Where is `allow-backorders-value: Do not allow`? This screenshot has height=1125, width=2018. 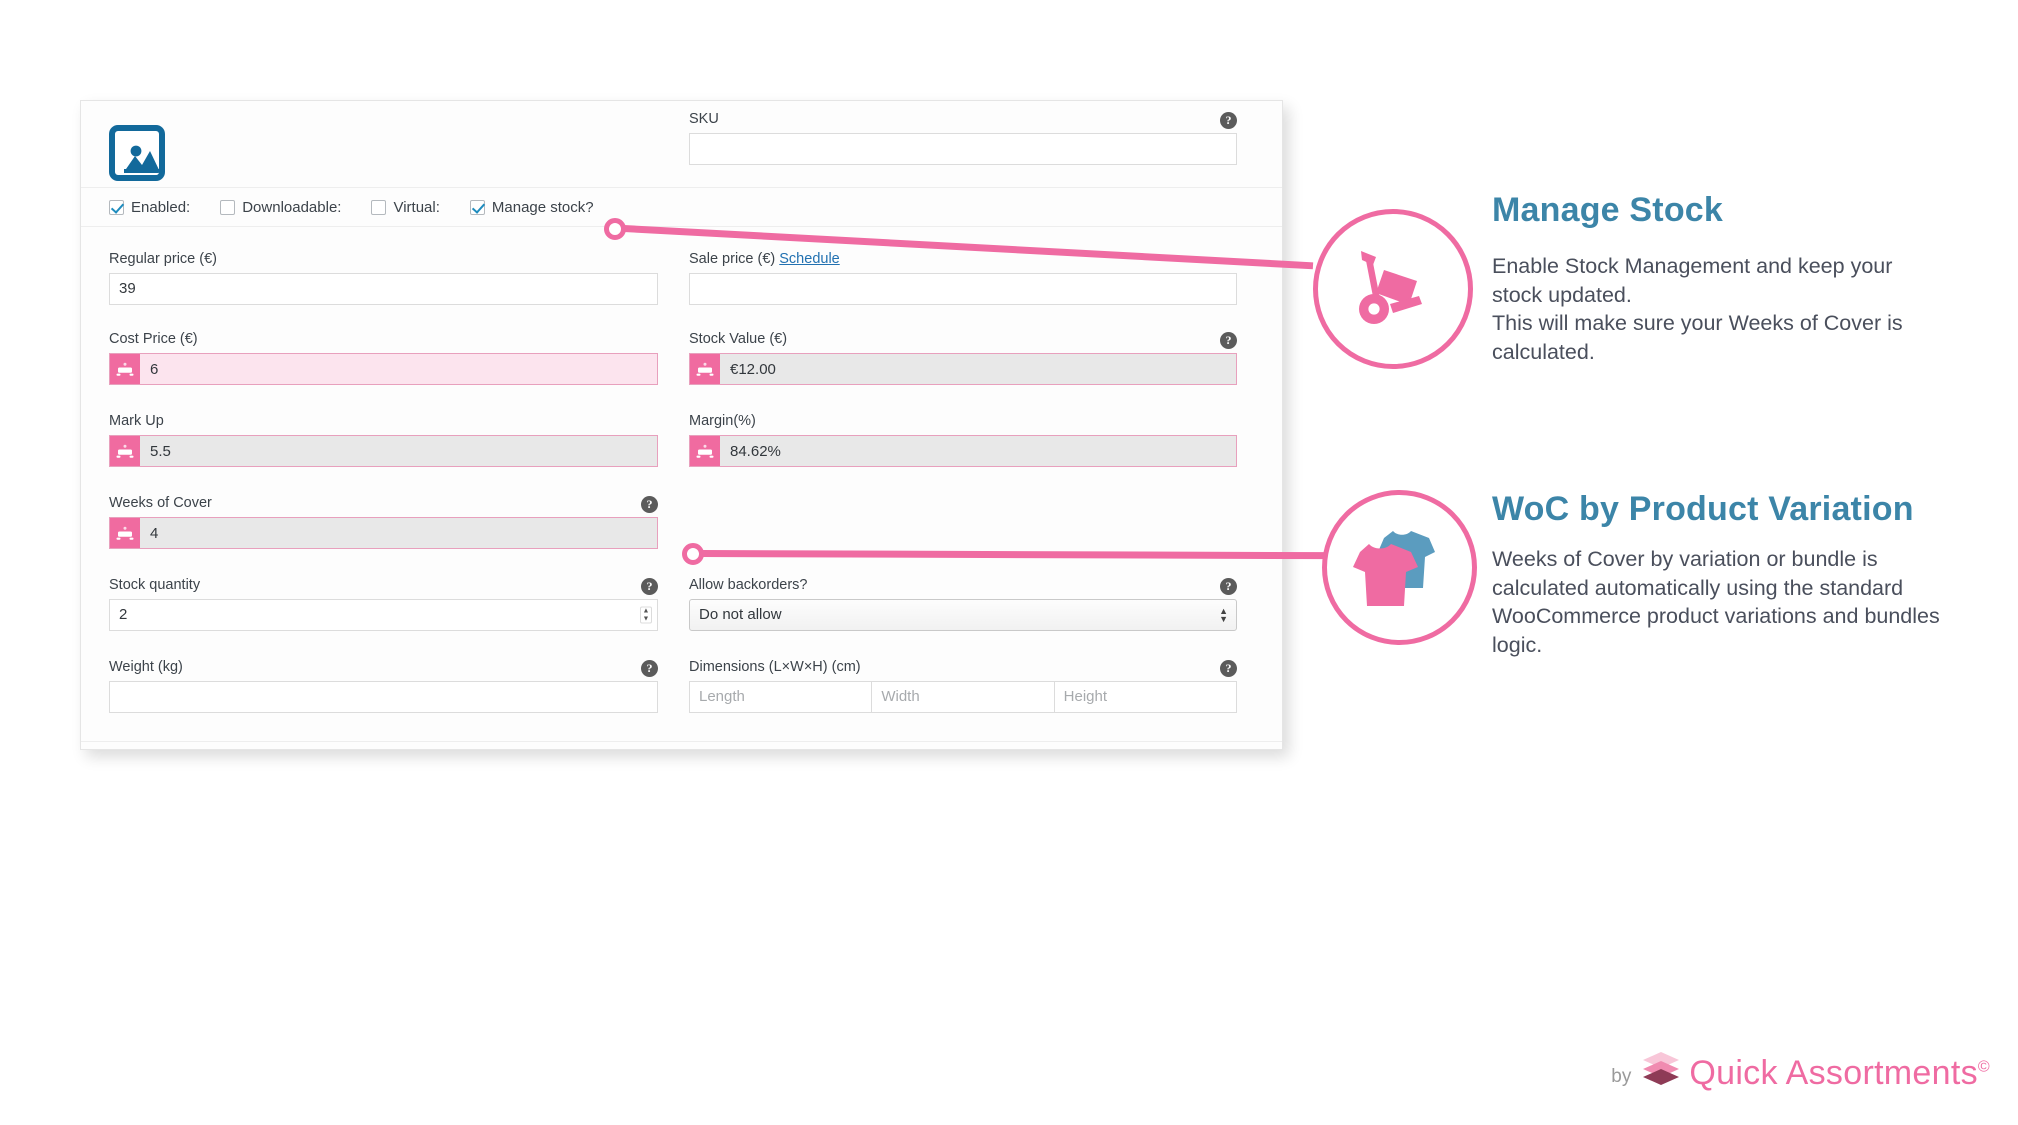
allow-backorders-value: Do not allow is located at coordinates (740, 614).